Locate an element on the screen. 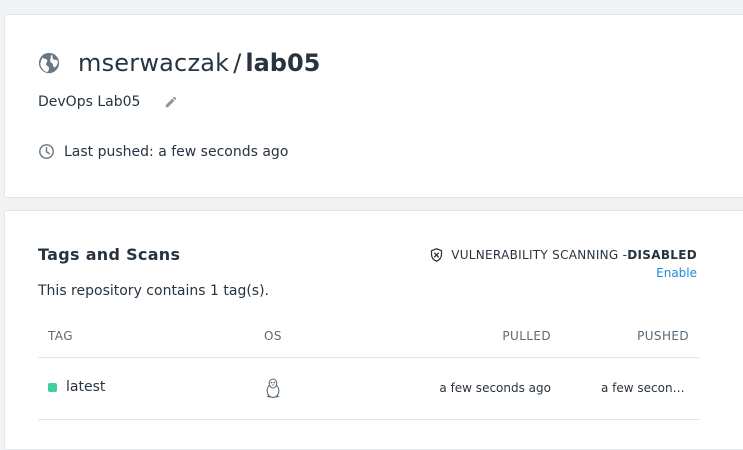  repository-title: mserwaczak / lab05 is located at coordinates (179, 63).